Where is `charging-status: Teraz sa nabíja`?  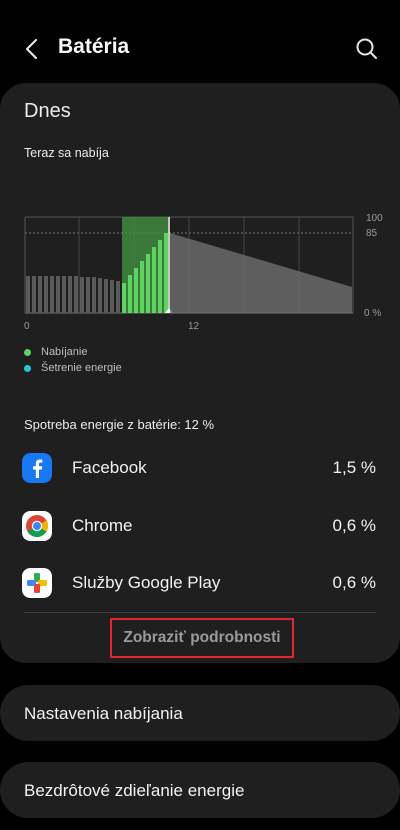
charging-status: Teraz sa nabíja is located at coordinates (66, 153).